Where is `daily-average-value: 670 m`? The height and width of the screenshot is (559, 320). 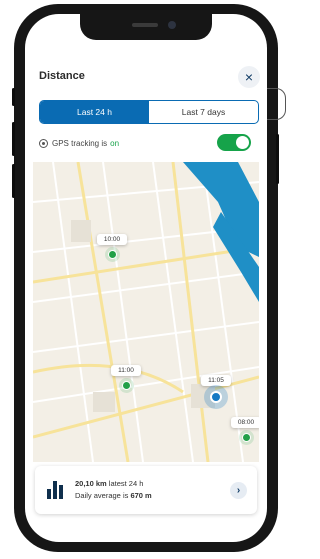 daily-average-value: 670 m is located at coordinates (141, 495).